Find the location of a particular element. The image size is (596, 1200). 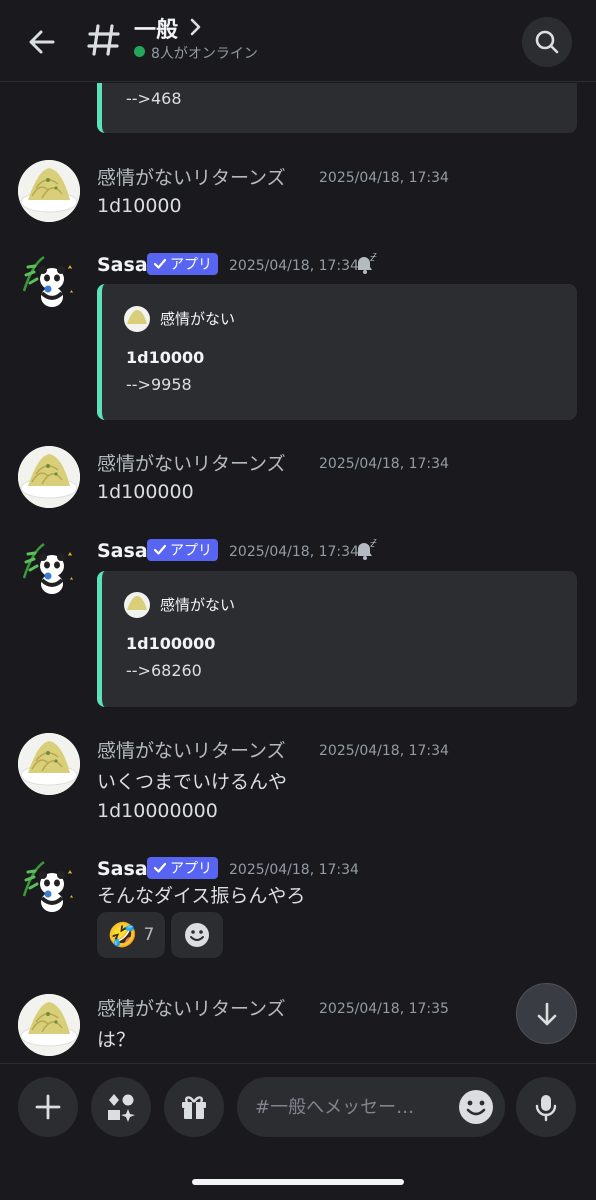

attach-button is located at coordinates (48, 1107).